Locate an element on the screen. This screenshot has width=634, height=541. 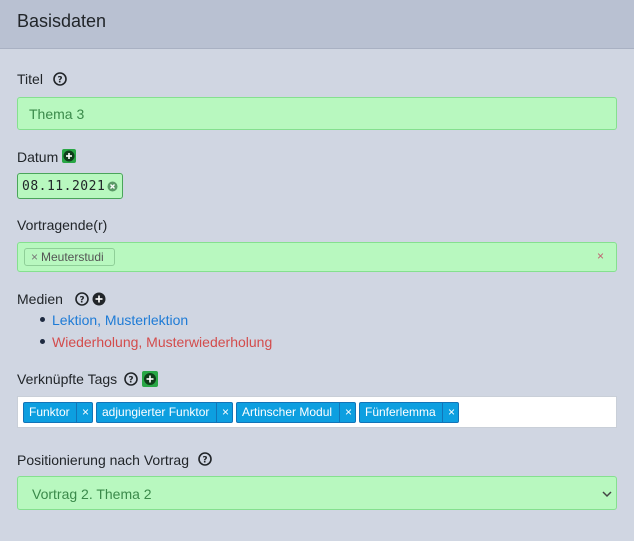
date-input: 08.11.2021 is located at coordinates (70, 186).